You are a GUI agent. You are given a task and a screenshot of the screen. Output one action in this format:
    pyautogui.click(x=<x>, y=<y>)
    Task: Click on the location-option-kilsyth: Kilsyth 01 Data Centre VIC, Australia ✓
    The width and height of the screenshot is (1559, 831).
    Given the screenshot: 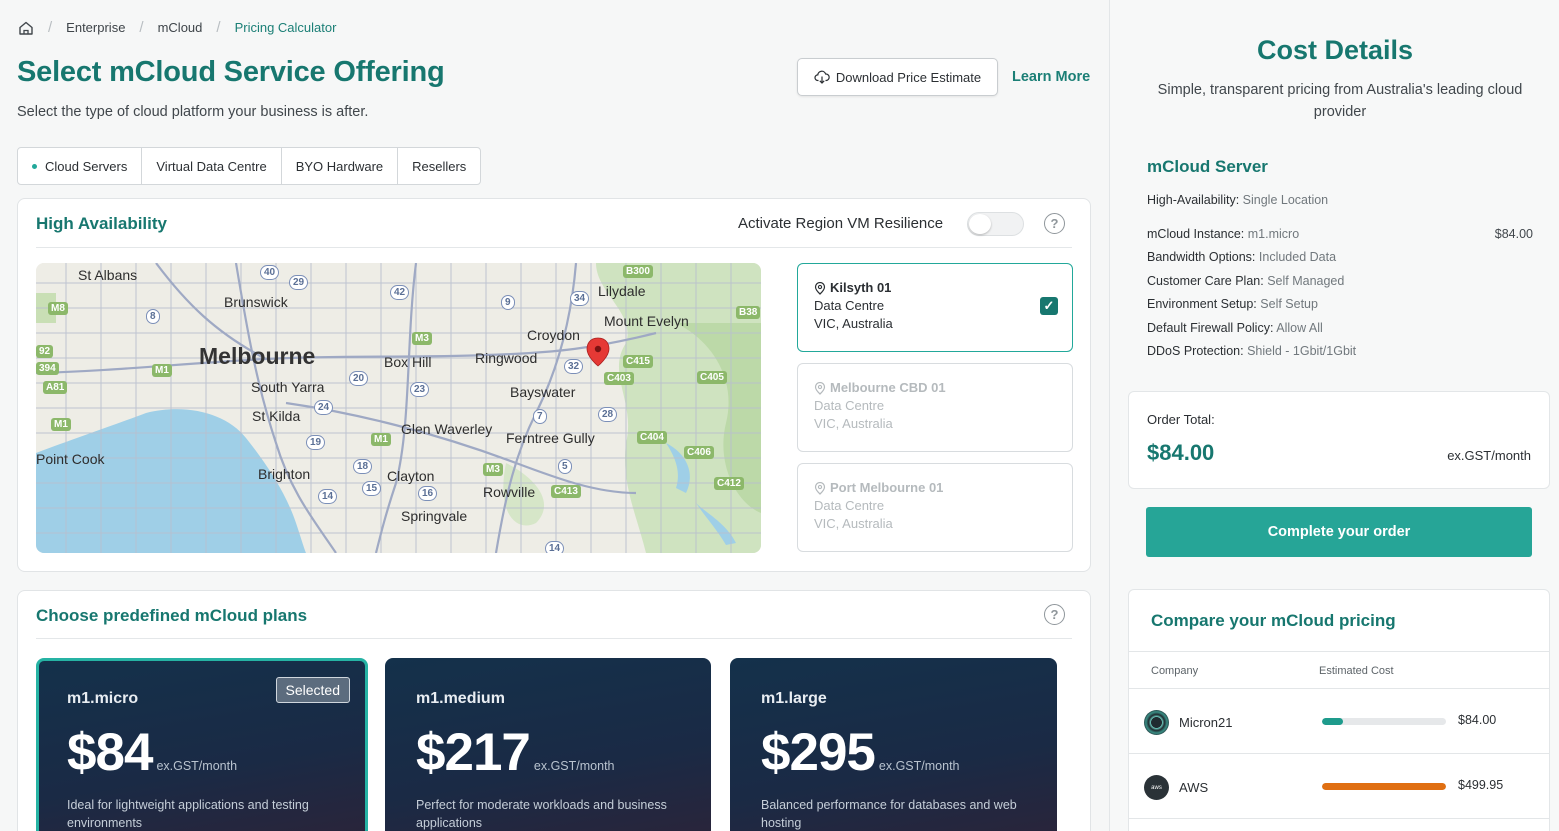 What is the action you would take?
    pyautogui.click(x=935, y=307)
    